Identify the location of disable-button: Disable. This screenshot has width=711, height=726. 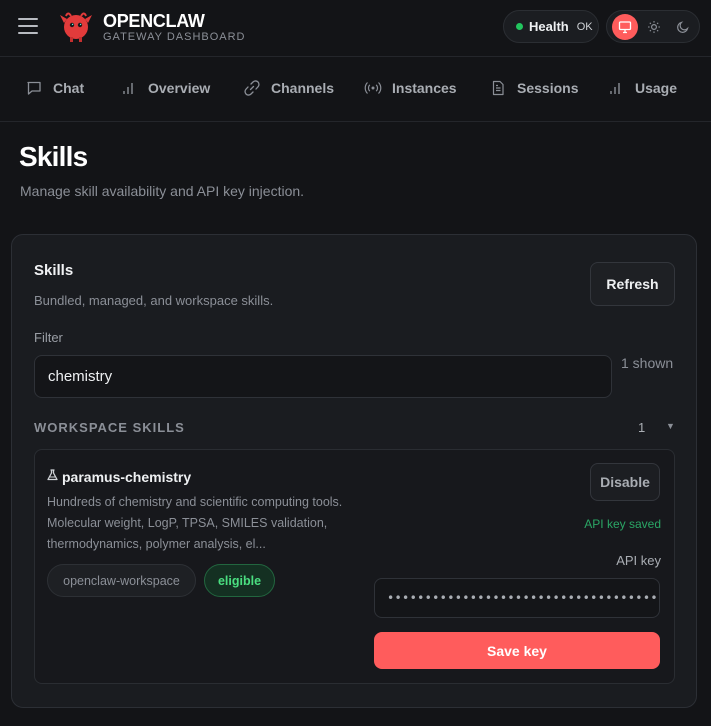
(625, 482).